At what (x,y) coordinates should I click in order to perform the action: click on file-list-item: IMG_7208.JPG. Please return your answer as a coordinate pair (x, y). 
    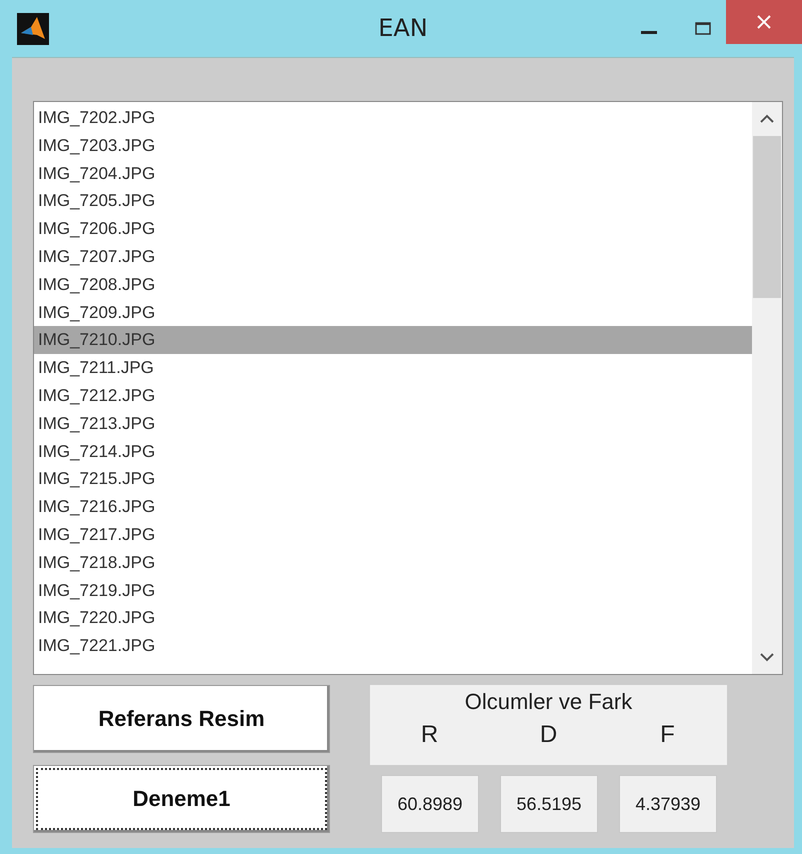
    Looking at the image, I should click on (393, 284).